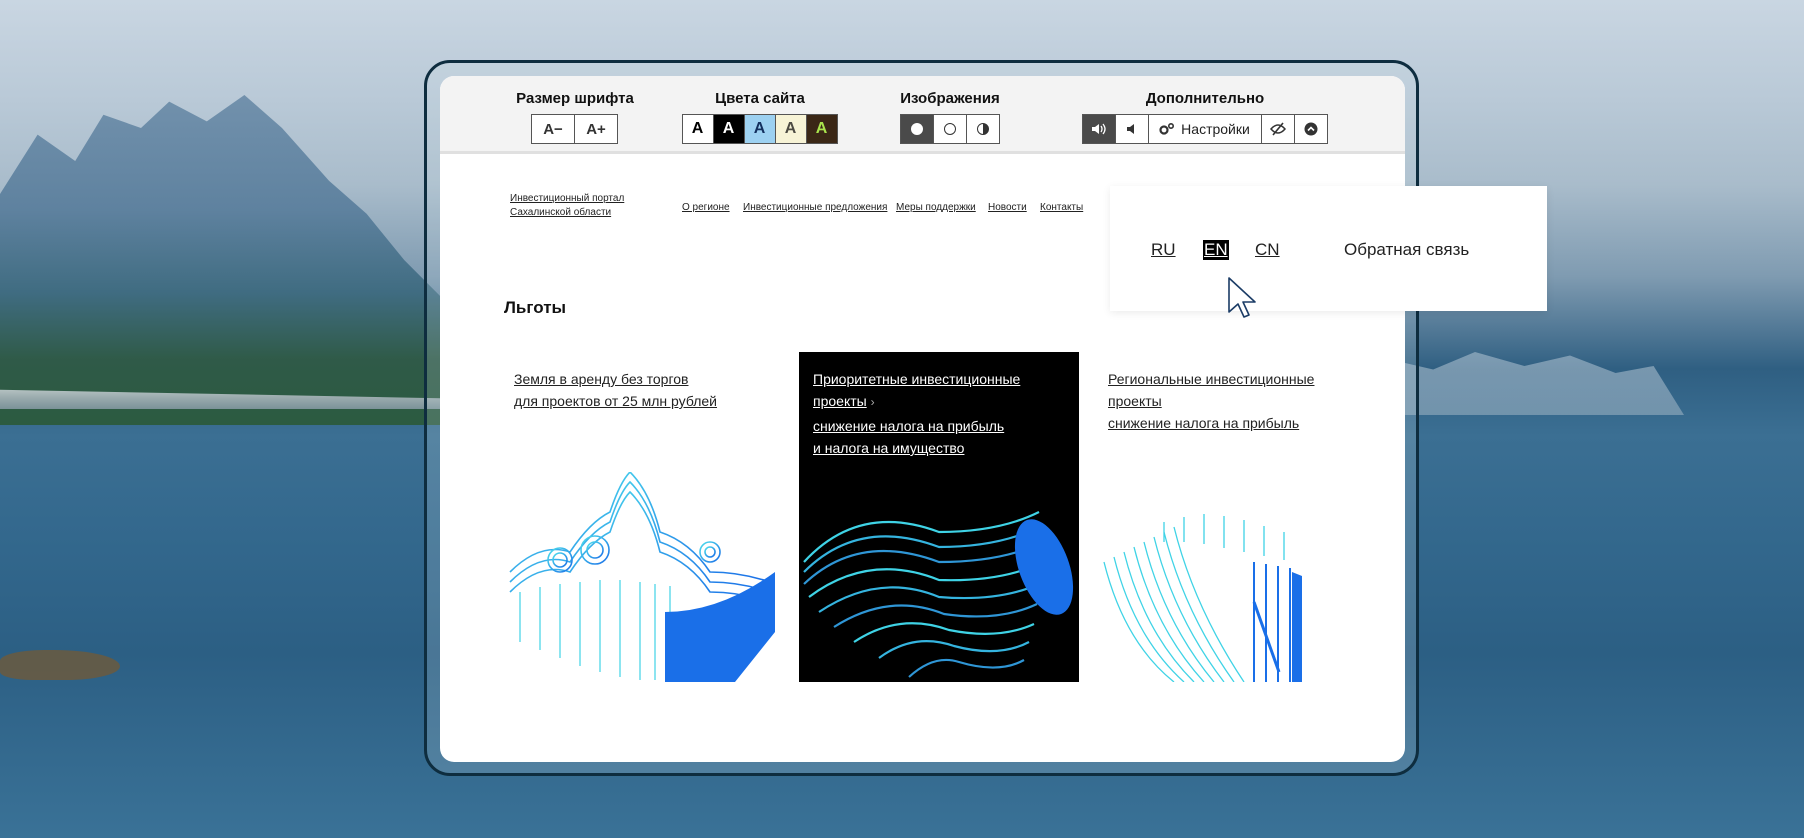  Describe the element at coordinates (60, 665) in the screenshot. I see `background-rock` at that location.